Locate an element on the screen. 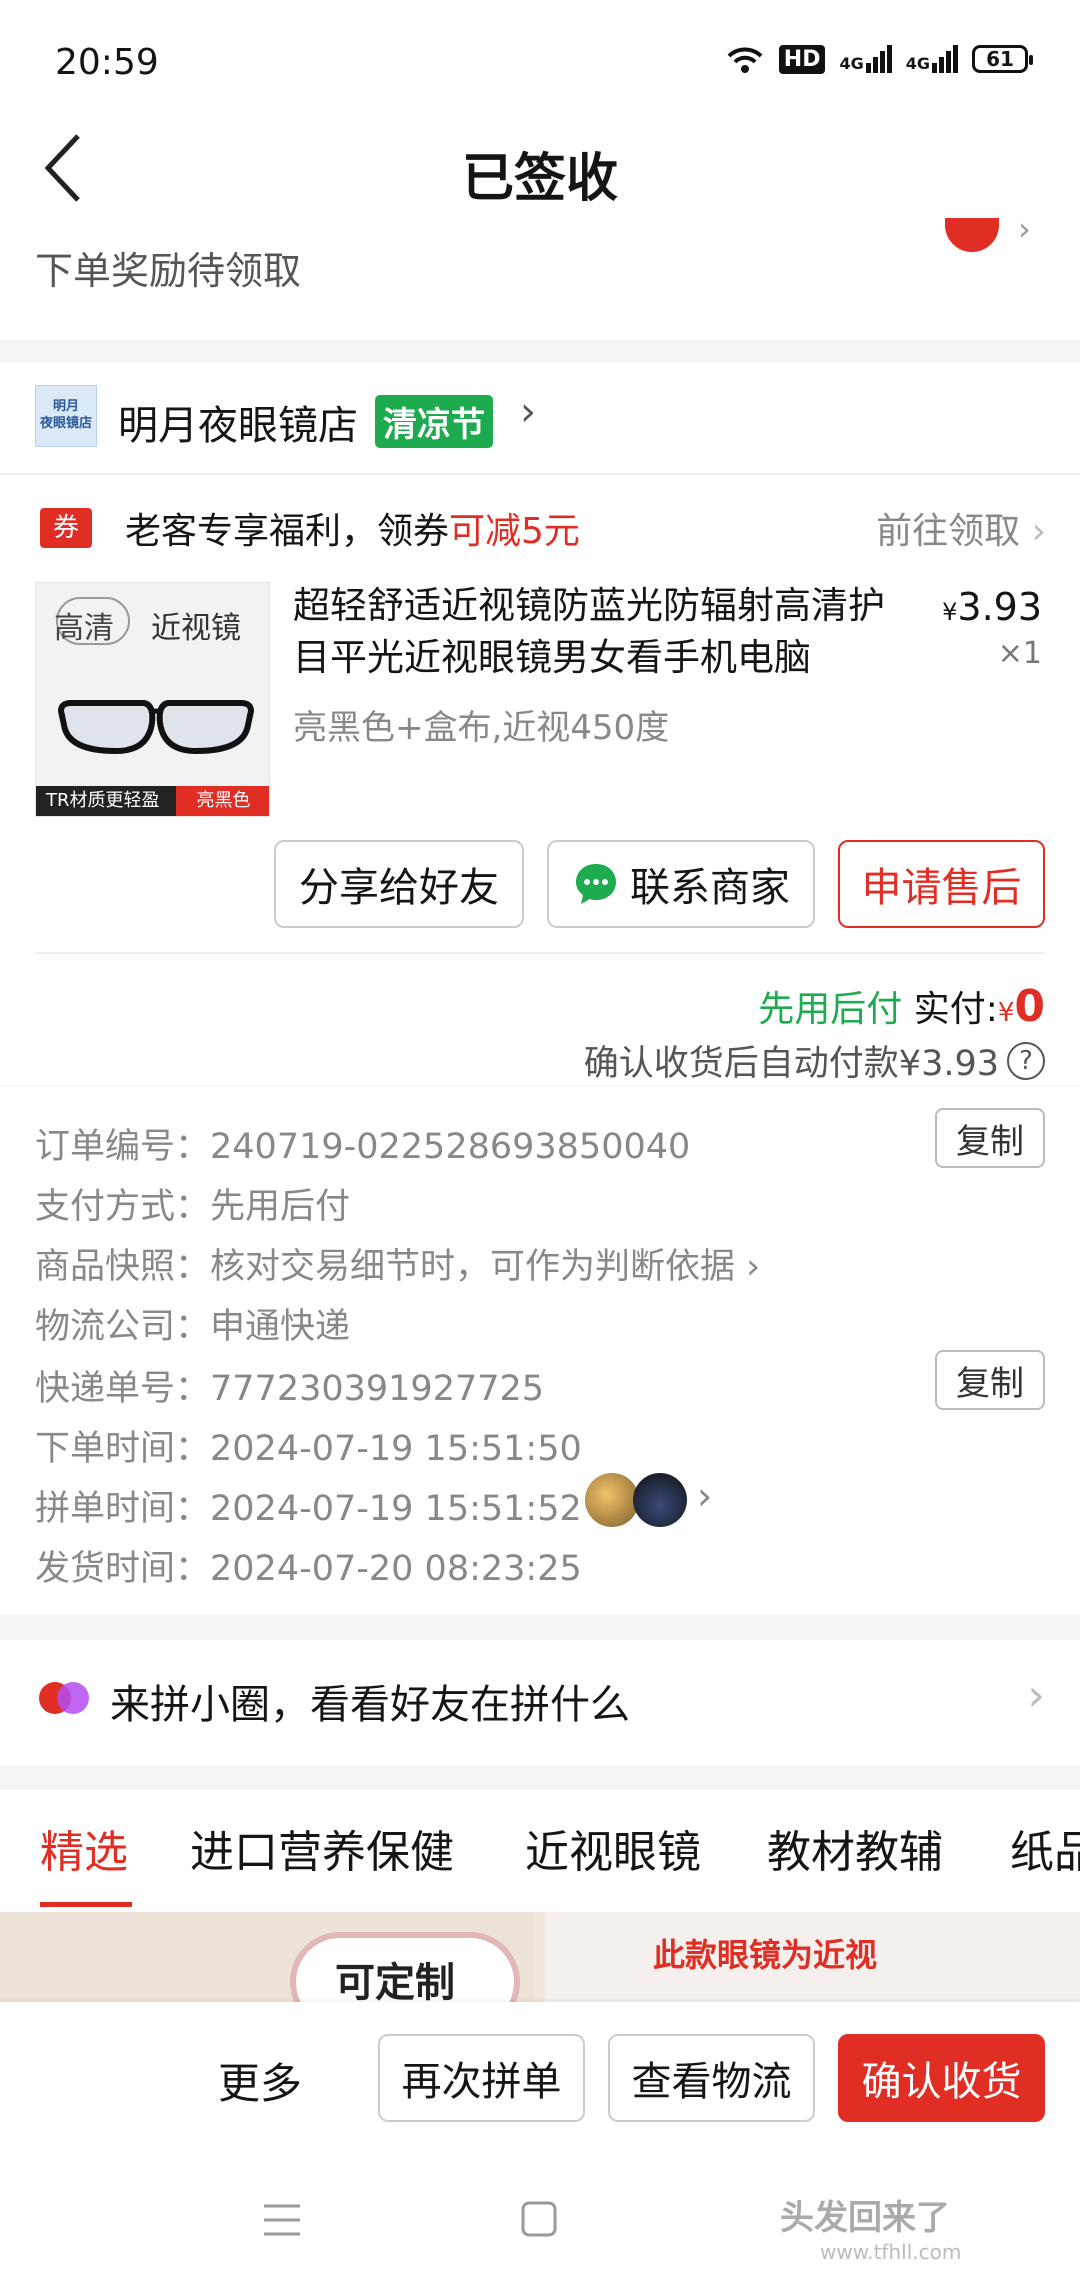 This screenshot has width=1080, height=2280. tracking-value: 777230391927725 is located at coordinates (377, 1389).